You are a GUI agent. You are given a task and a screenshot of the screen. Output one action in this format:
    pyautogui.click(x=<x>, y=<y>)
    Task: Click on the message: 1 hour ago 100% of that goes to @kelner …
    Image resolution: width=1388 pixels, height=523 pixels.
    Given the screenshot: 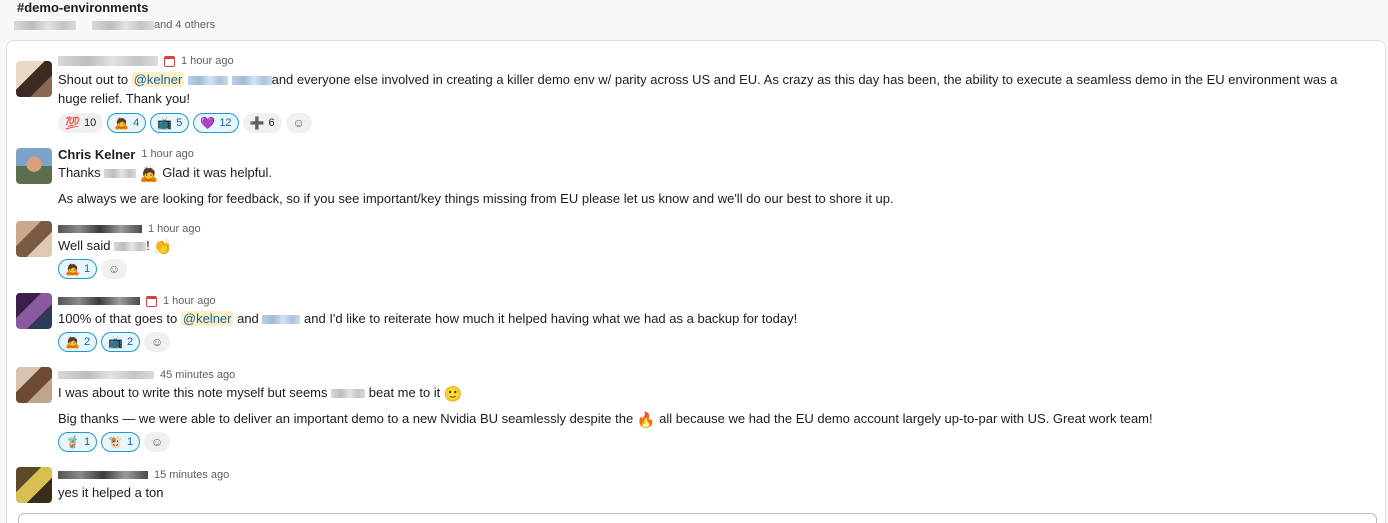 What is the action you would take?
    pyautogui.click(x=696, y=324)
    